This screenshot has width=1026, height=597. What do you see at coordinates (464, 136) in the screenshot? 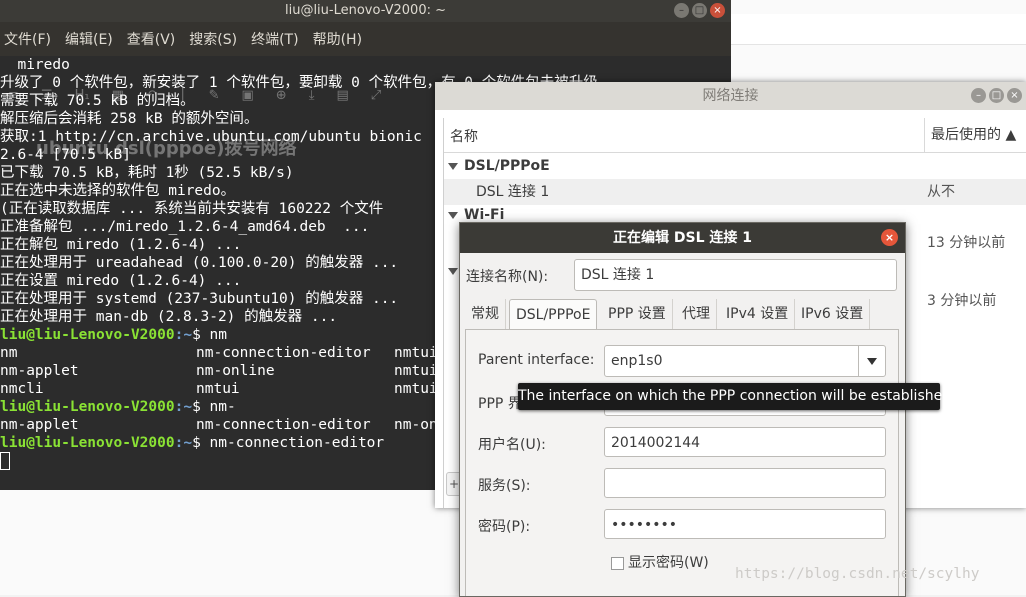
I see `column-header-name: 名称` at bounding box center [464, 136].